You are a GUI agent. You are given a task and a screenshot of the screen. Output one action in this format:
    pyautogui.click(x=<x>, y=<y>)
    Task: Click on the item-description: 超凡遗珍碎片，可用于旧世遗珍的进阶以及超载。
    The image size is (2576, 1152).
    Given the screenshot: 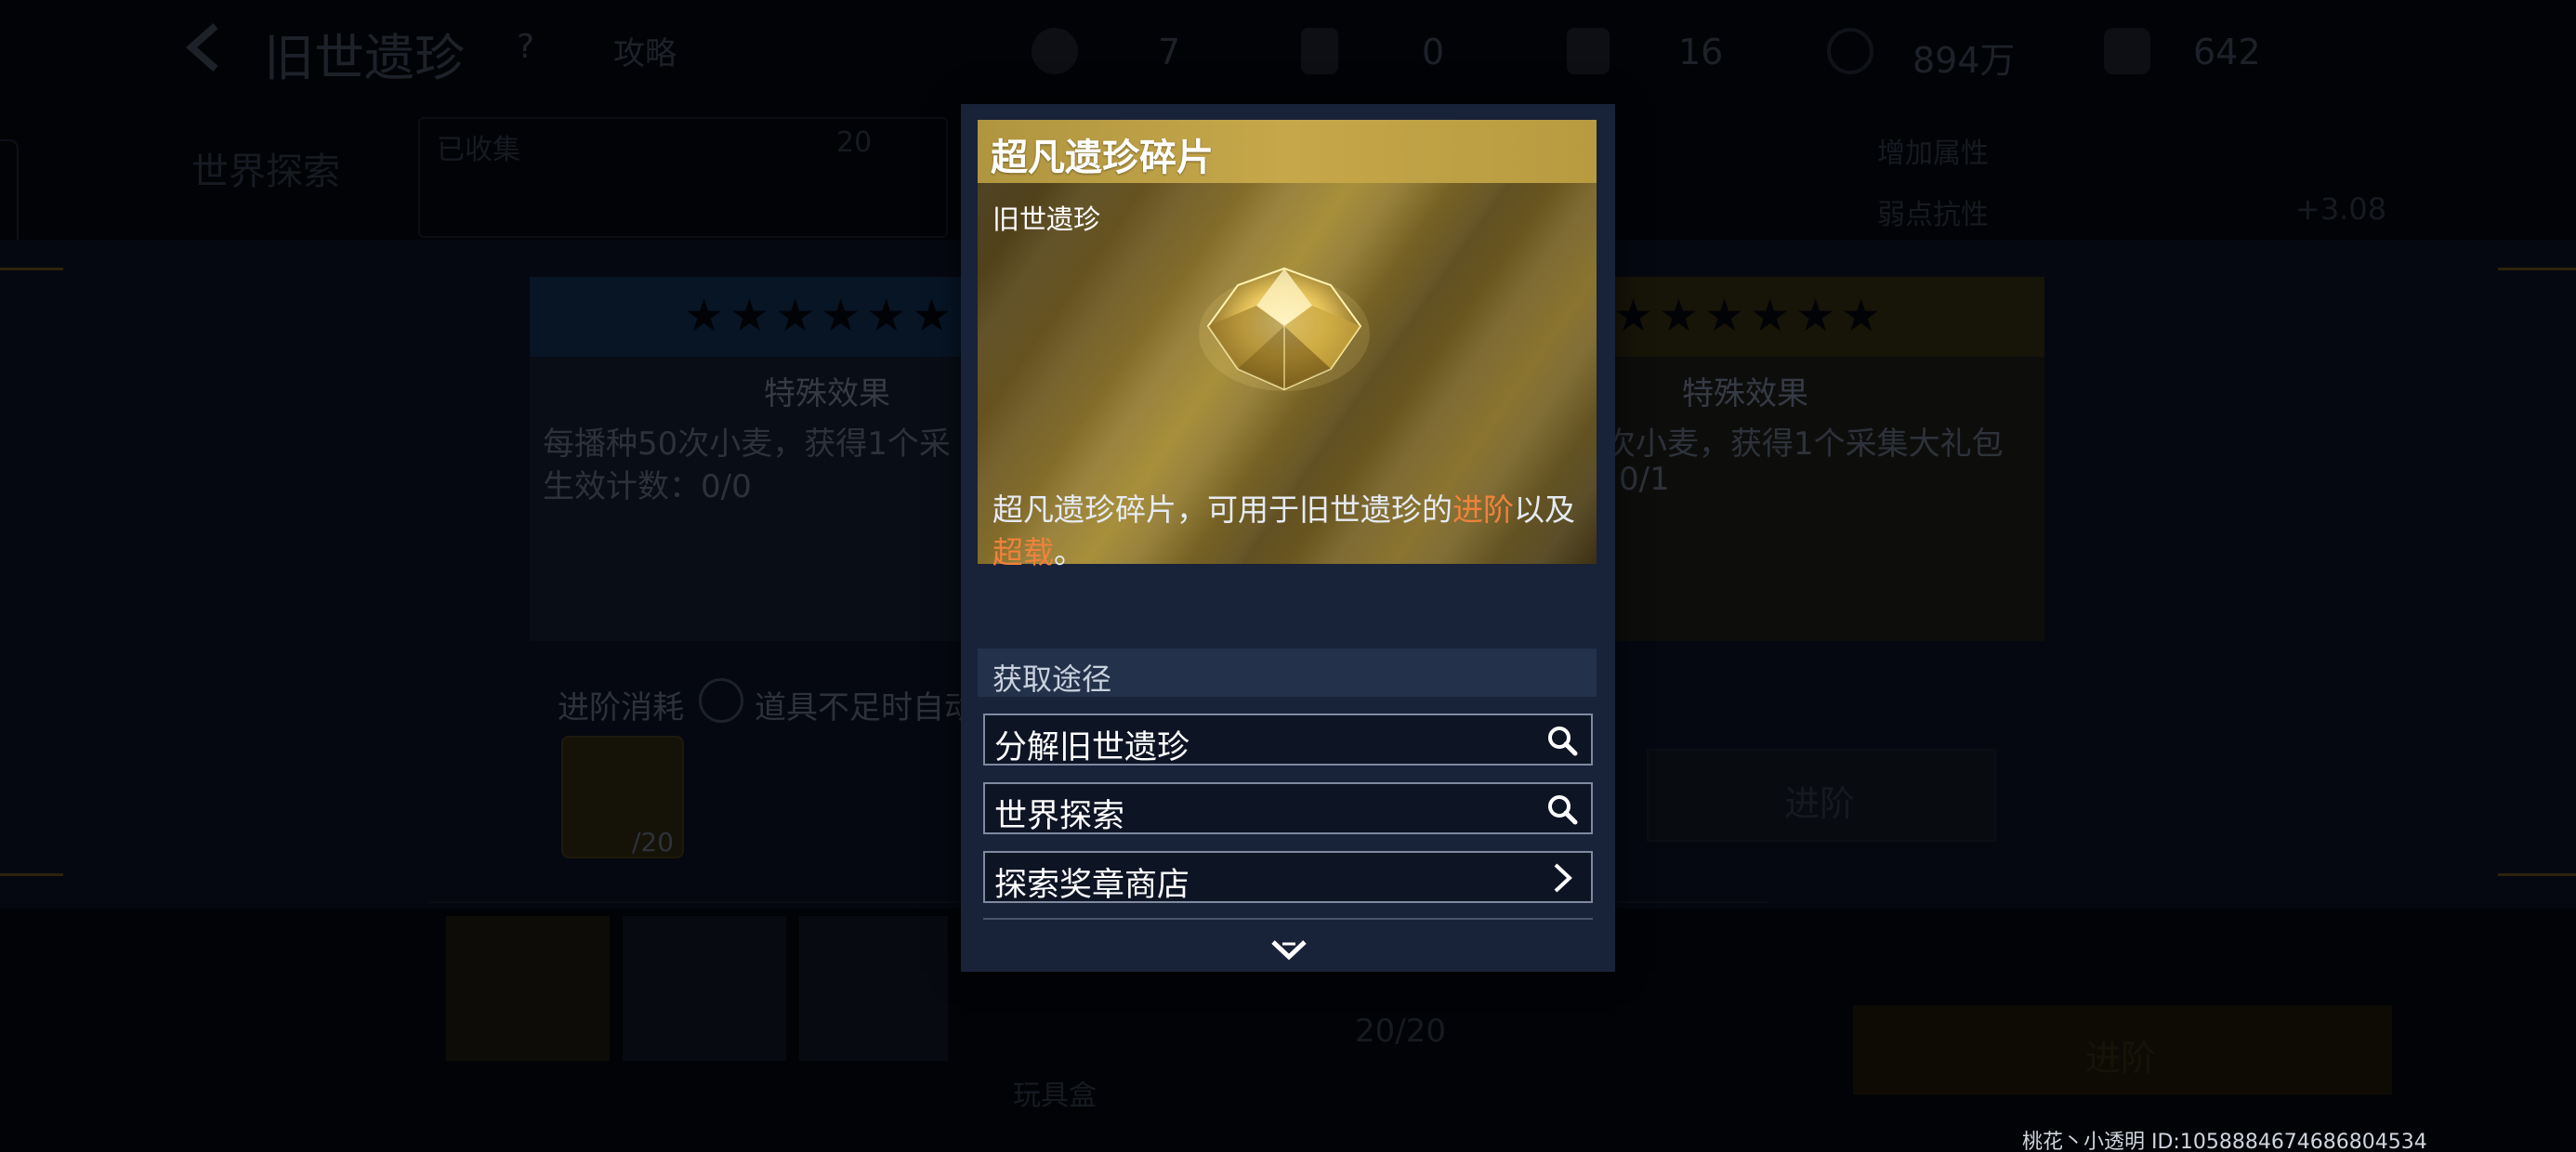 What is the action you would take?
    pyautogui.click(x=1289, y=531)
    